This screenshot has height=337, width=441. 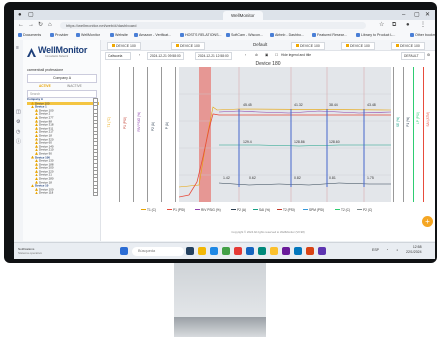 What do you see at coordinates (261, 210) in the screenshot?
I see `legend-item: SAI (%)` at bounding box center [261, 210].